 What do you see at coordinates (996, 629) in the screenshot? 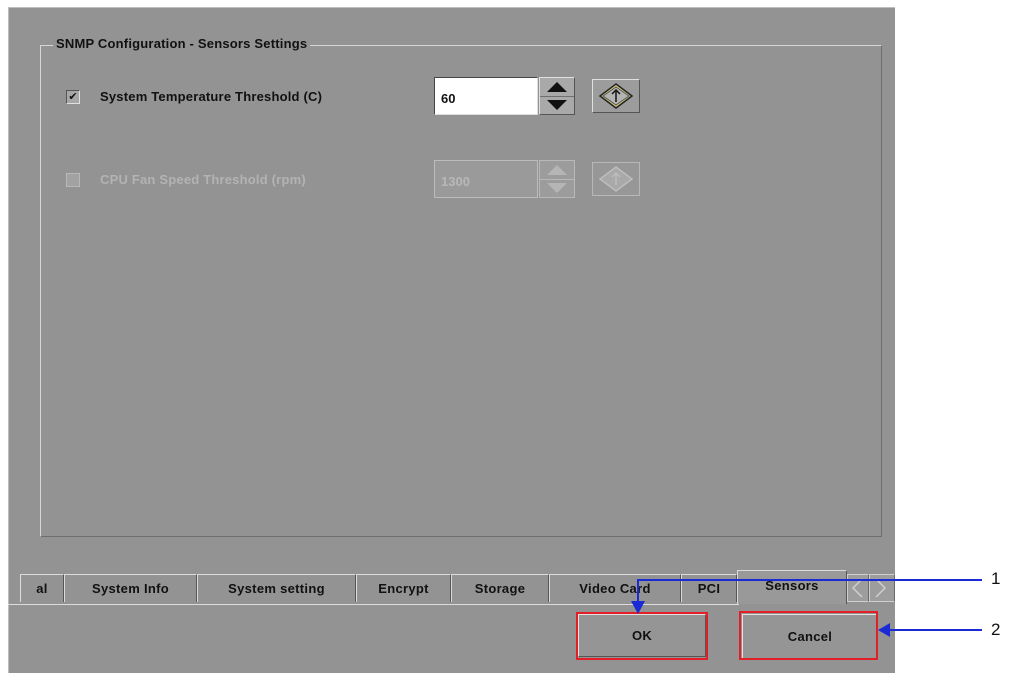
I see `callout-label-2: 2` at bounding box center [996, 629].